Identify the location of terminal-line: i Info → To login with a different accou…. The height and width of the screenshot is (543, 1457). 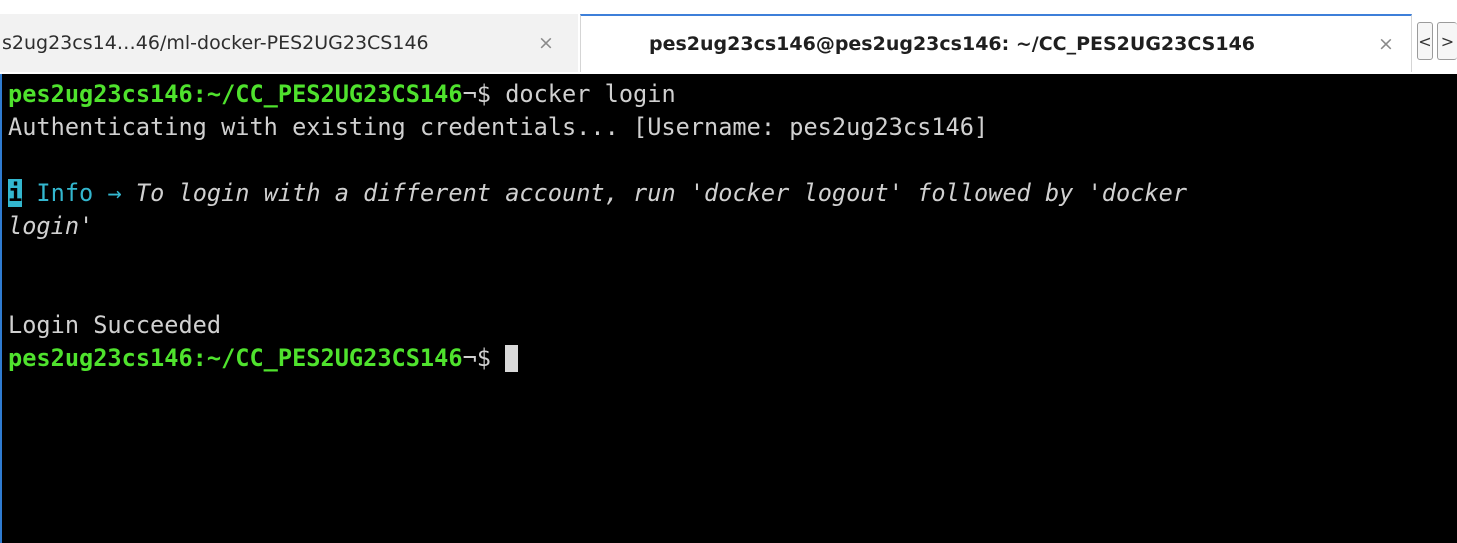
(732, 193).